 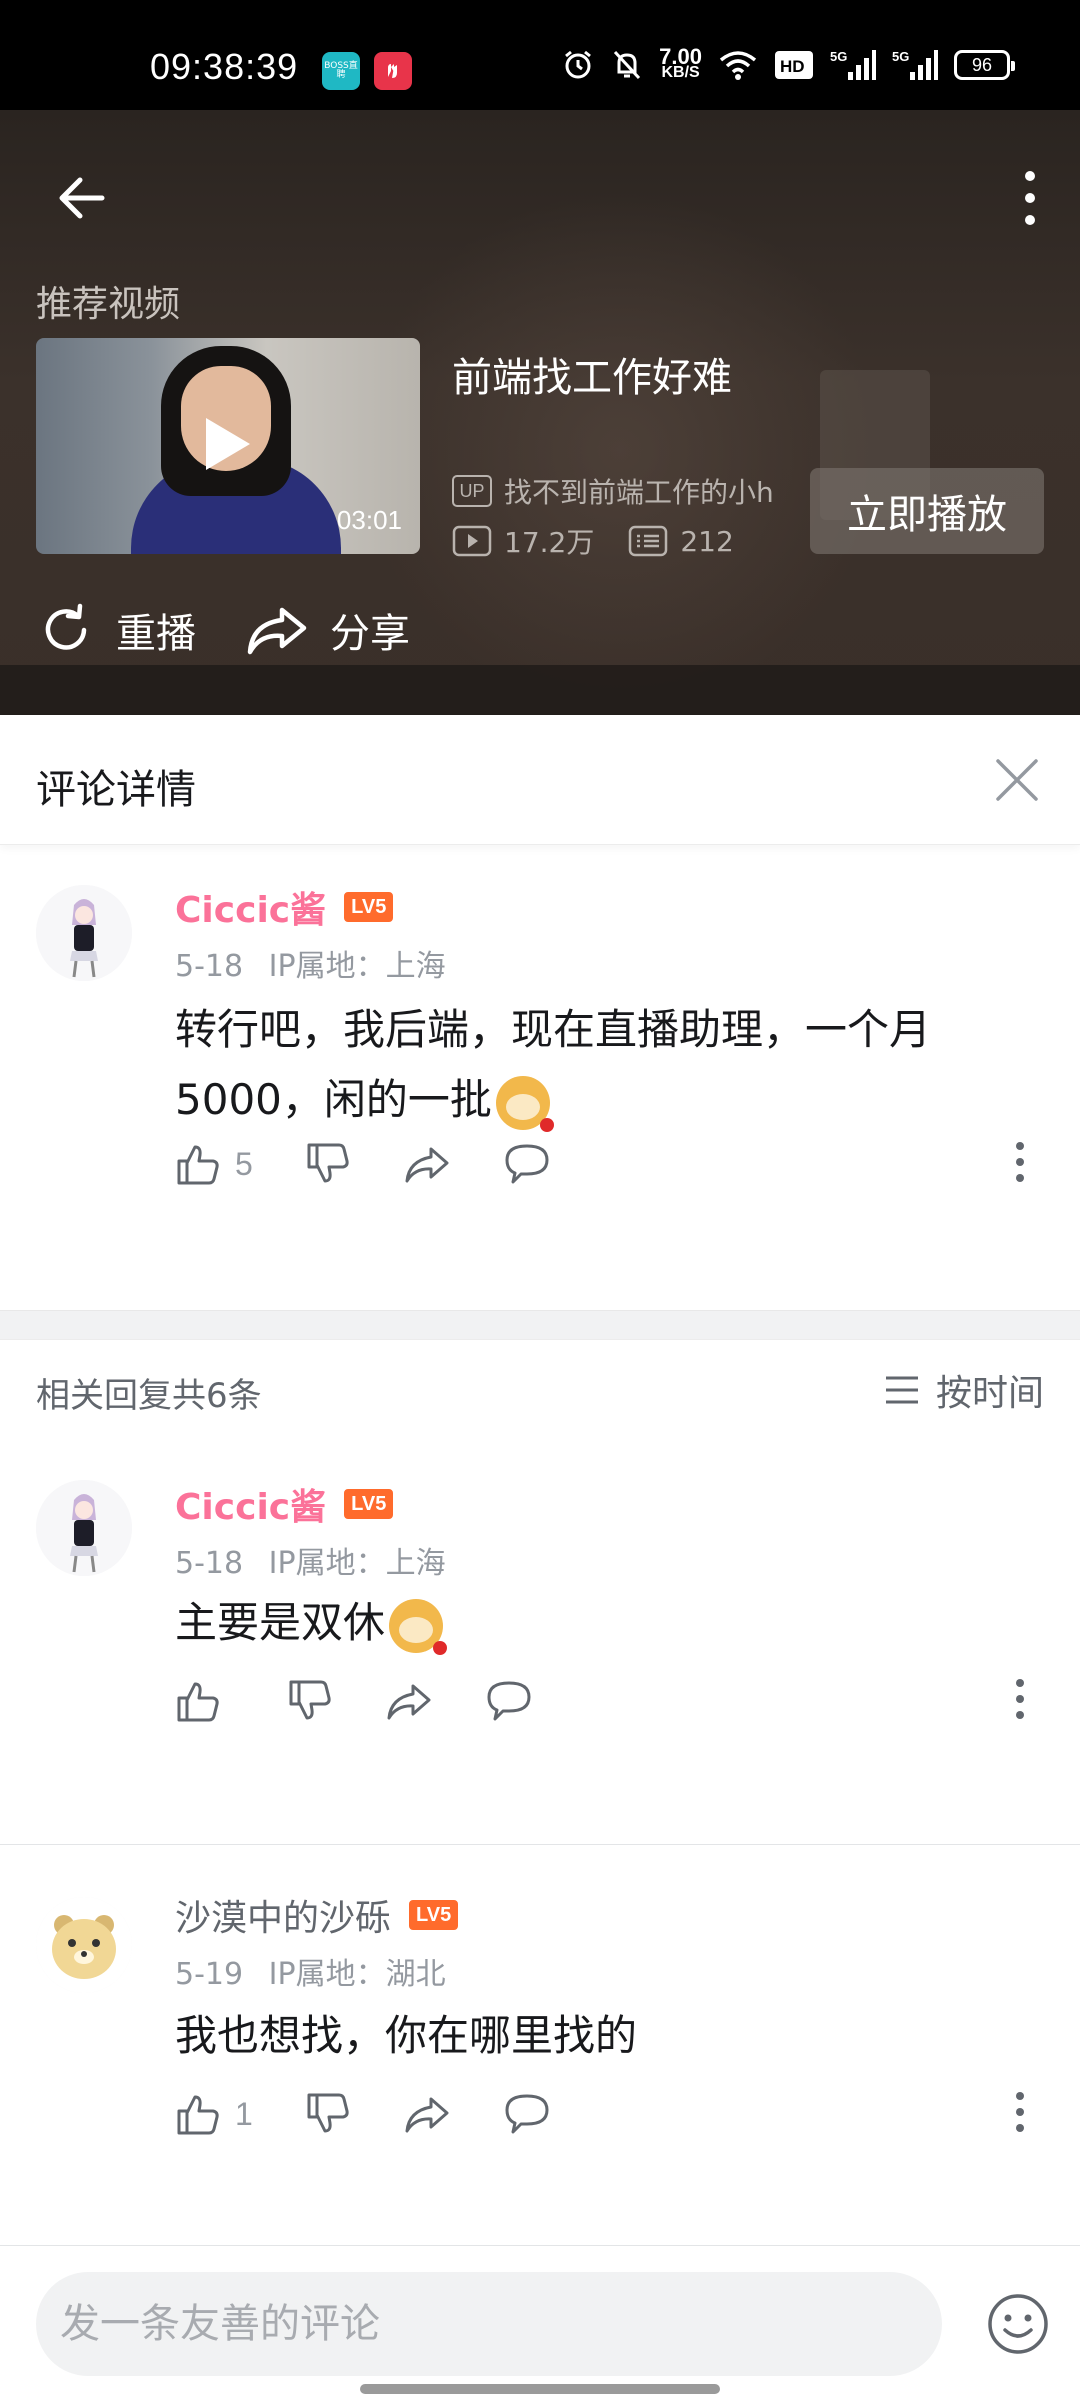 I want to click on more-options-button, so click(x=1030, y=198).